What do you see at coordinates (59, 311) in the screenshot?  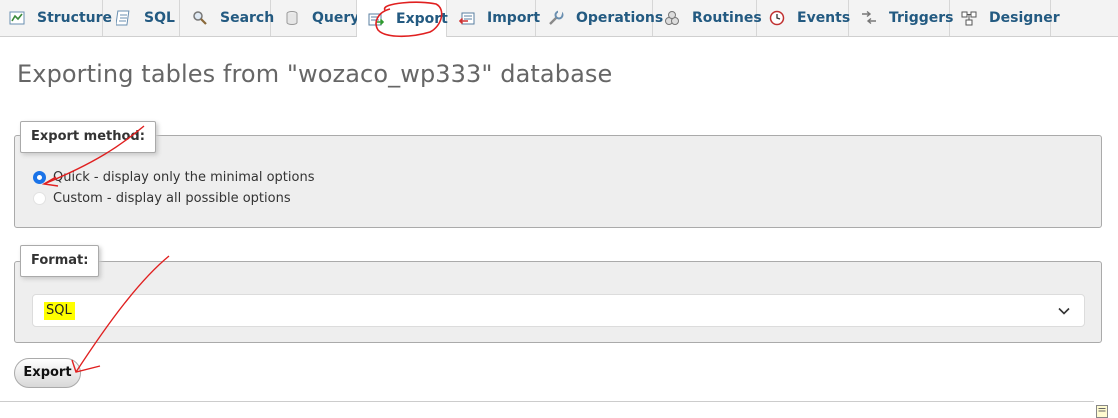 I see `format-selected-value: SQL` at bounding box center [59, 311].